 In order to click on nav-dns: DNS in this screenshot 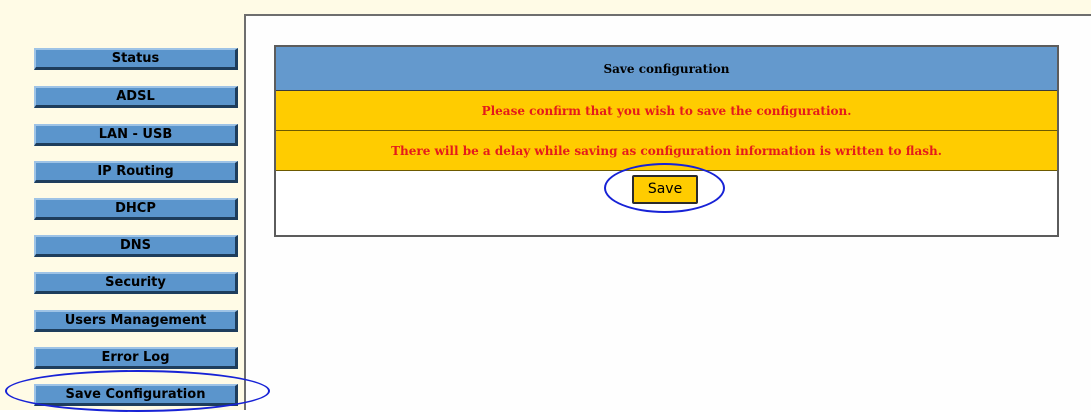, I will do `click(136, 246)`.